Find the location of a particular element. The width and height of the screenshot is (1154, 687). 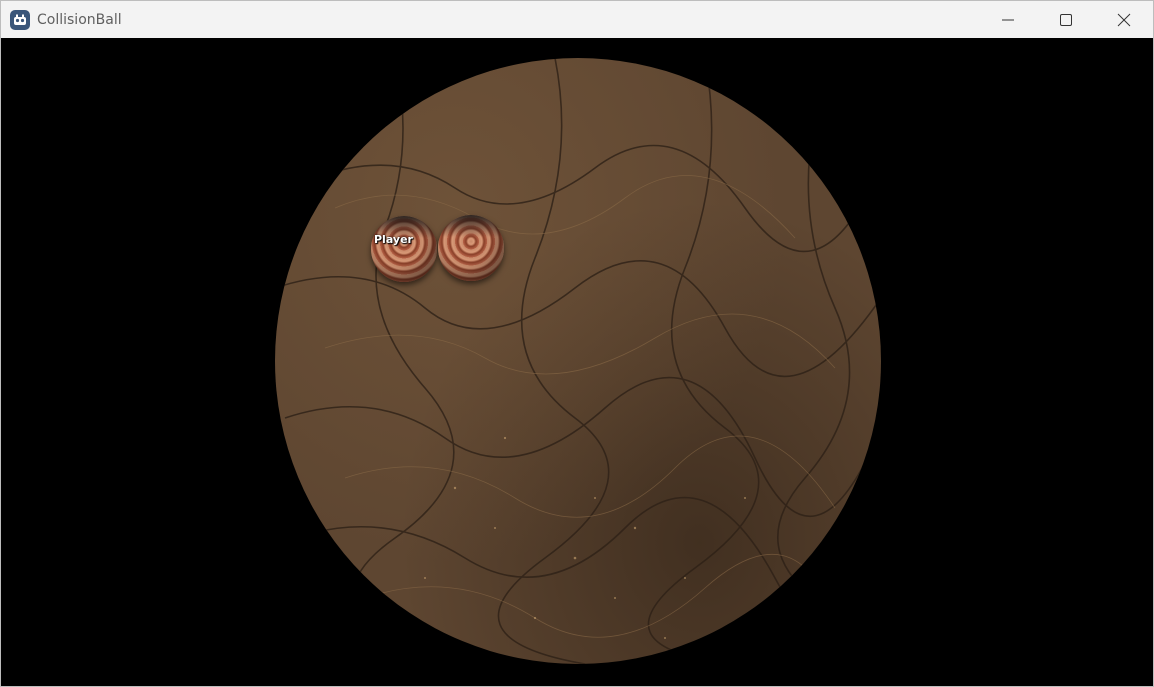

maximize-icon is located at coordinates (1066, 19).